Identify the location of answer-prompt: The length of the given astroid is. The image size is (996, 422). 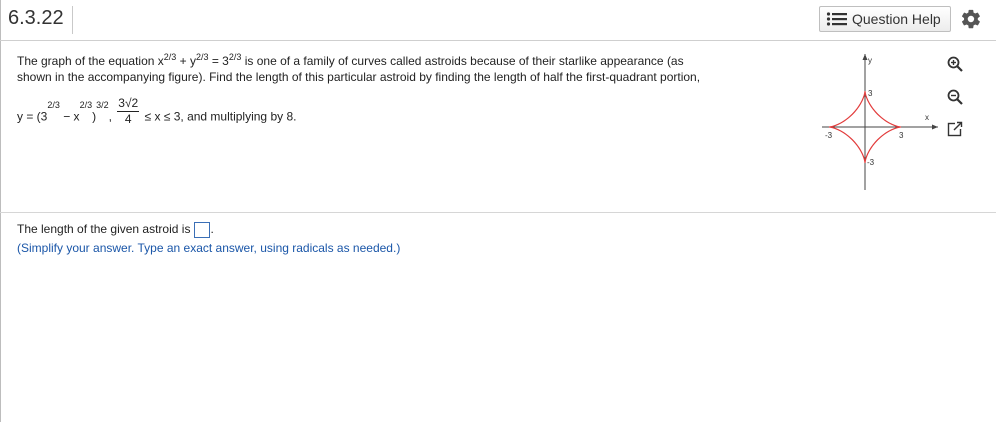
(104, 229).